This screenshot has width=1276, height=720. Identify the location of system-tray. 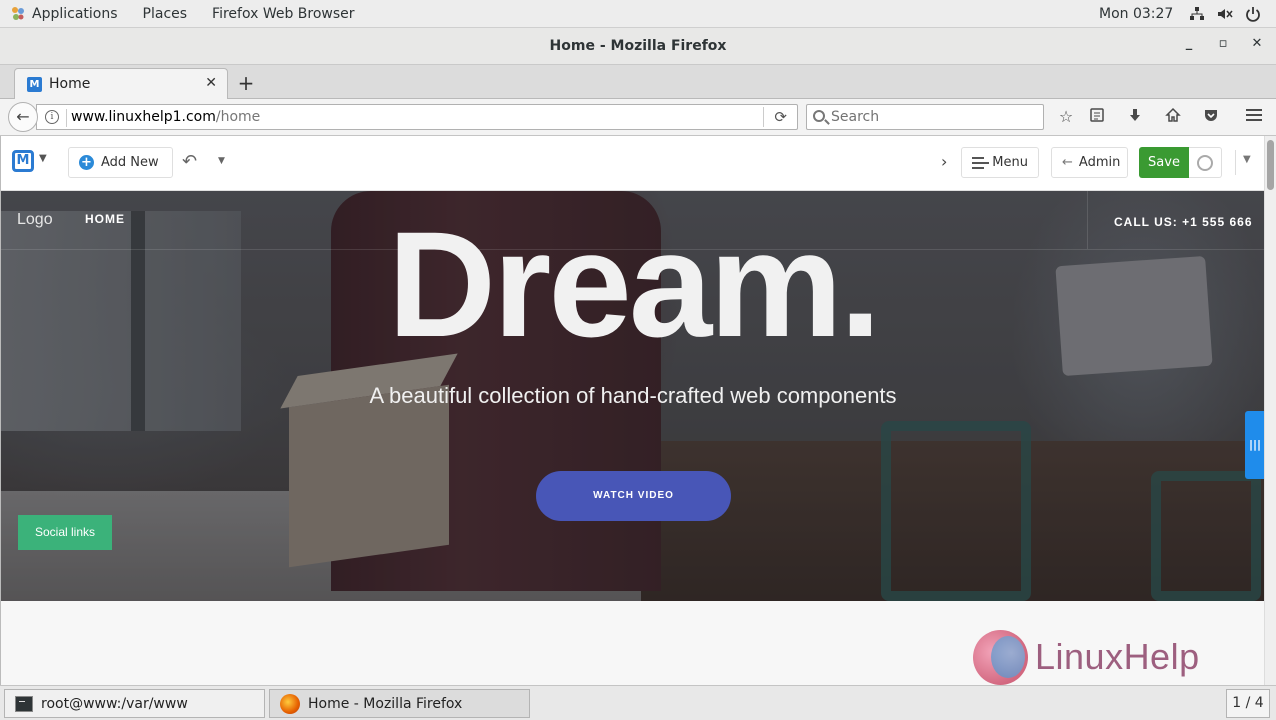
(1225, 14).